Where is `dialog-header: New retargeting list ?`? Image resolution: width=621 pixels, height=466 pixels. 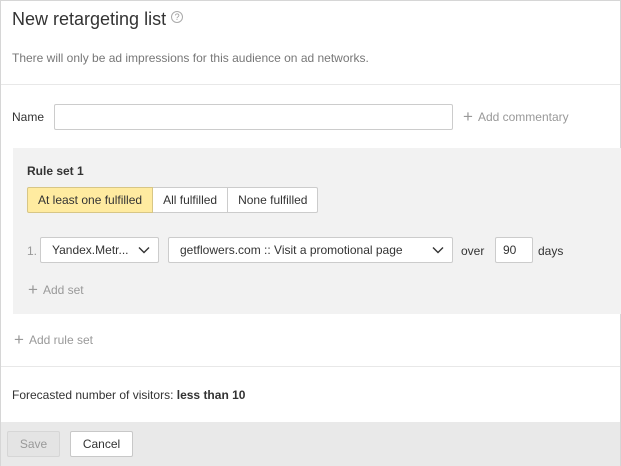 dialog-header: New retargeting list ? is located at coordinates (98, 19).